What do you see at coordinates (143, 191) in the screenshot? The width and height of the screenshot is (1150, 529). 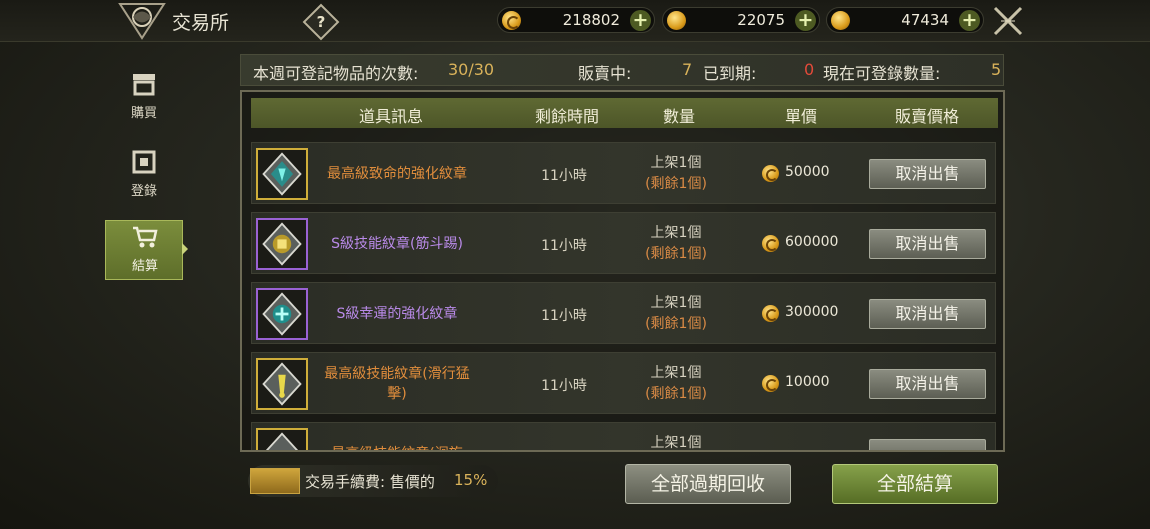 I see `sidebar-item-label: 登錄` at bounding box center [143, 191].